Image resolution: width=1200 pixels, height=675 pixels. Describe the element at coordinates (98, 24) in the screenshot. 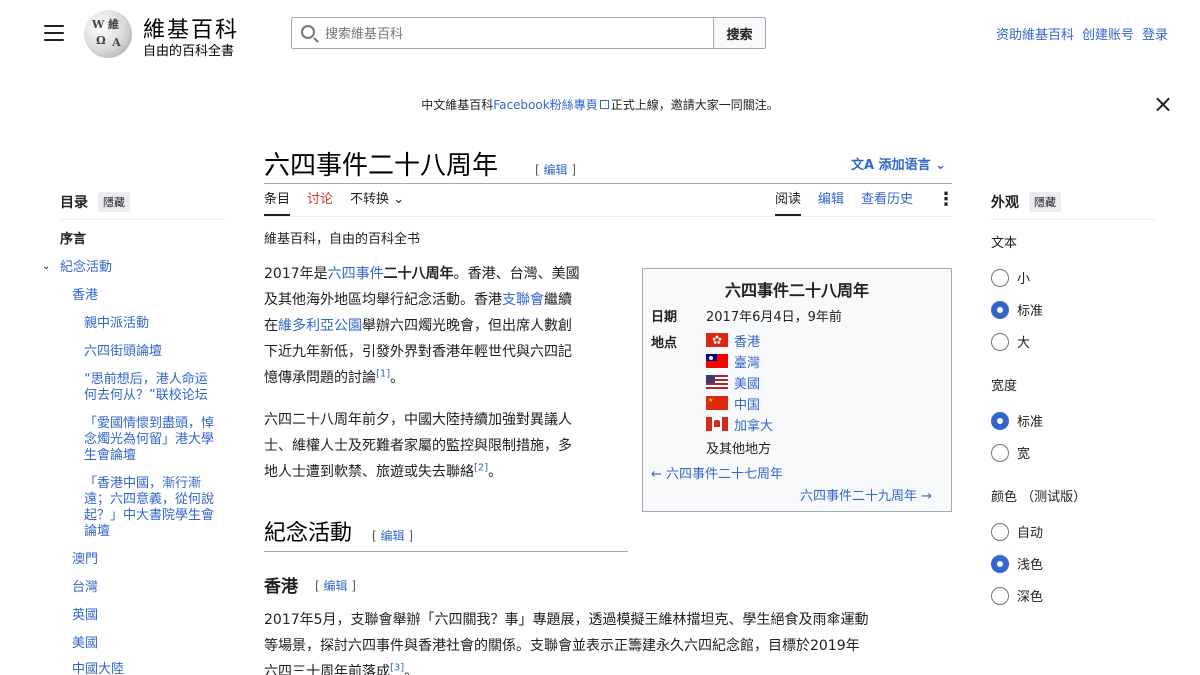

I see `logo-glyph: W` at that location.